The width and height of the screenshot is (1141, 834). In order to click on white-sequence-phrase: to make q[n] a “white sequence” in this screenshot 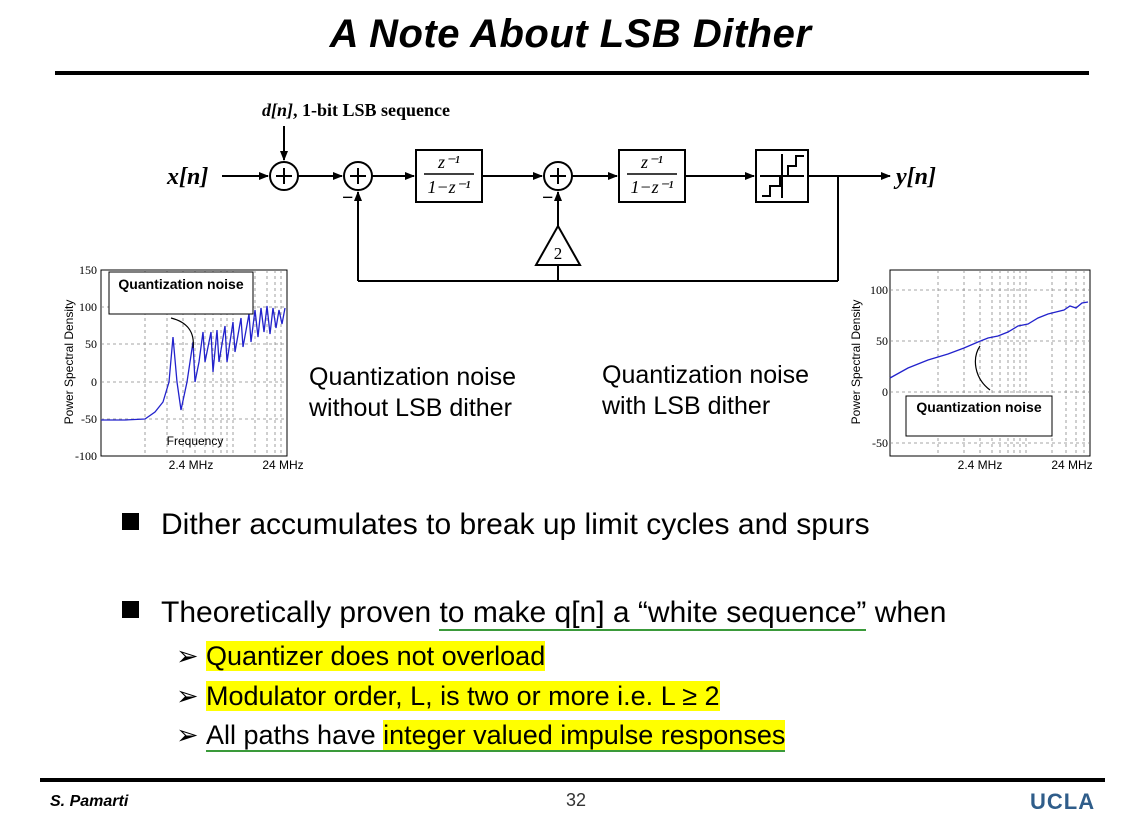, I will do `click(653, 613)`.